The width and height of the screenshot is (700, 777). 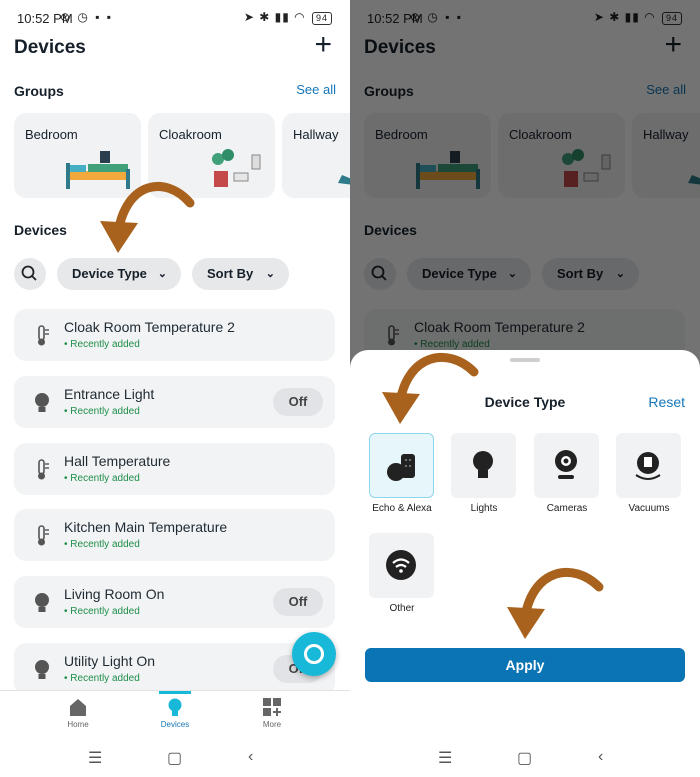 I want to click on see-all-link: See all, so click(x=316, y=89).